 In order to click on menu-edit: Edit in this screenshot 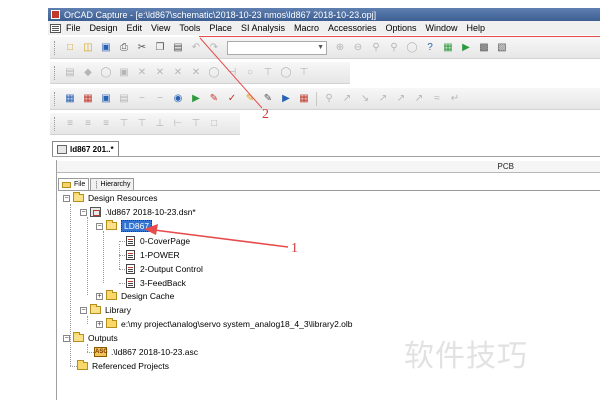, I will do `click(135, 28)`.